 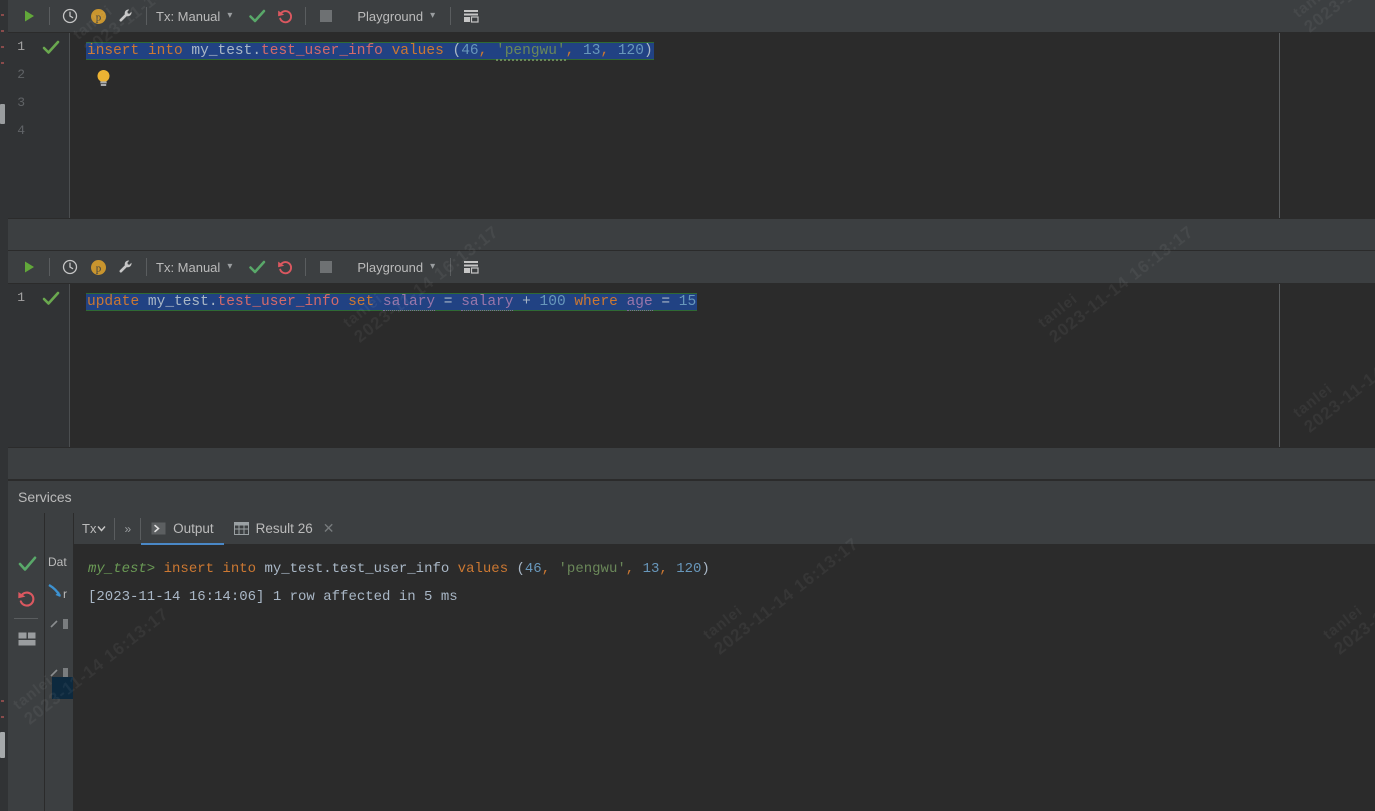 I want to click on line-number: 4, so click(x=21, y=130).